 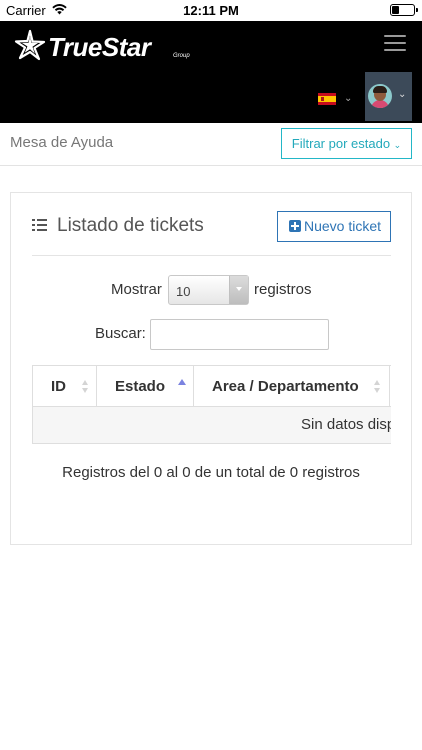 I want to click on dropdown-arrow-icon, so click(x=238, y=290).